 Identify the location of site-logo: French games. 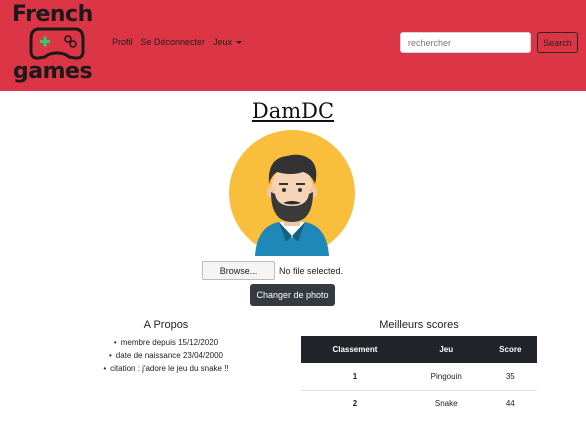
(54, 45).